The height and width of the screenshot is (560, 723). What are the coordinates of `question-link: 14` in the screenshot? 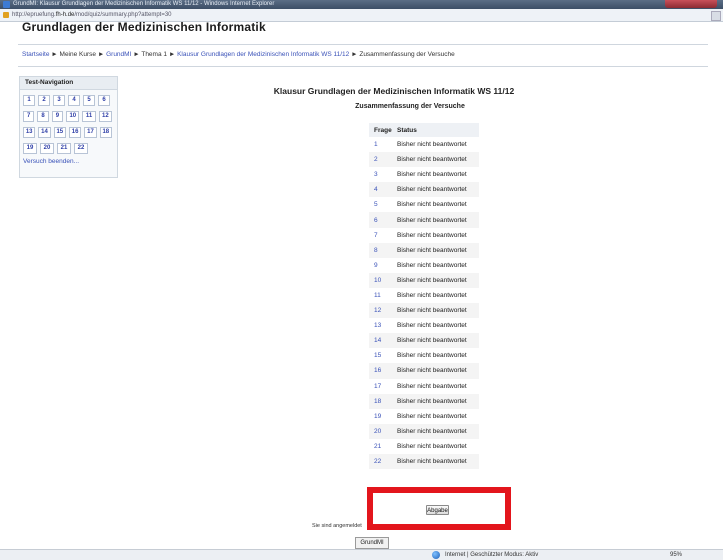 It's located at (377, 340).